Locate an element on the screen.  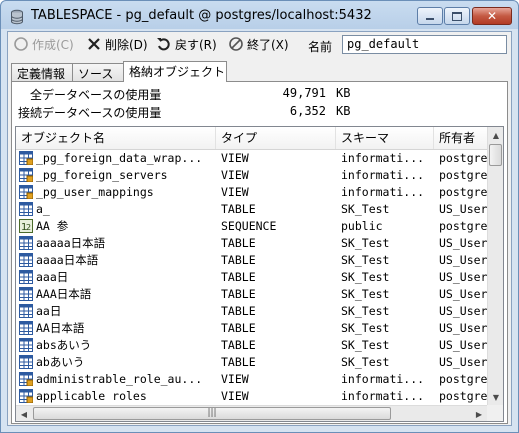
horizontal-scroll-thumb: ||| is located at coordinates (212, 413).